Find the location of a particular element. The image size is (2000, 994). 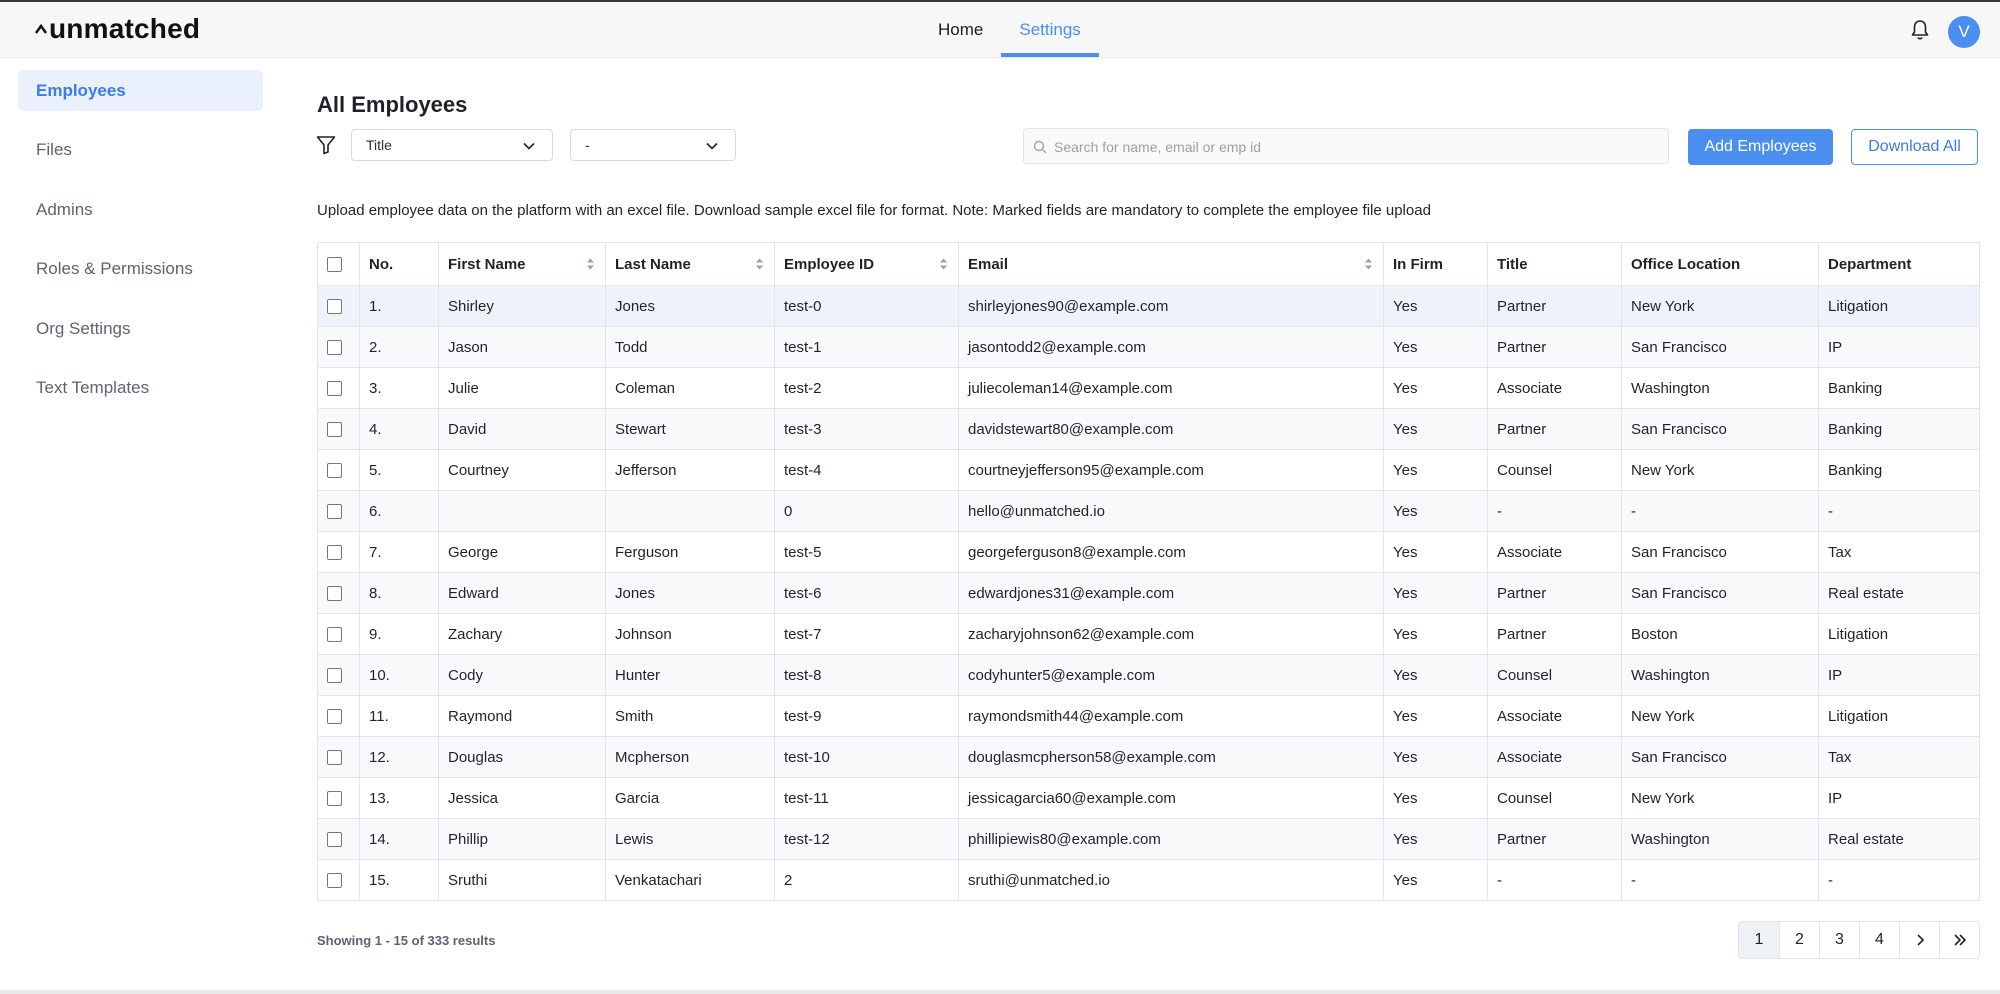

top-nav: Home Settings is located at coordinates (1010, 29).